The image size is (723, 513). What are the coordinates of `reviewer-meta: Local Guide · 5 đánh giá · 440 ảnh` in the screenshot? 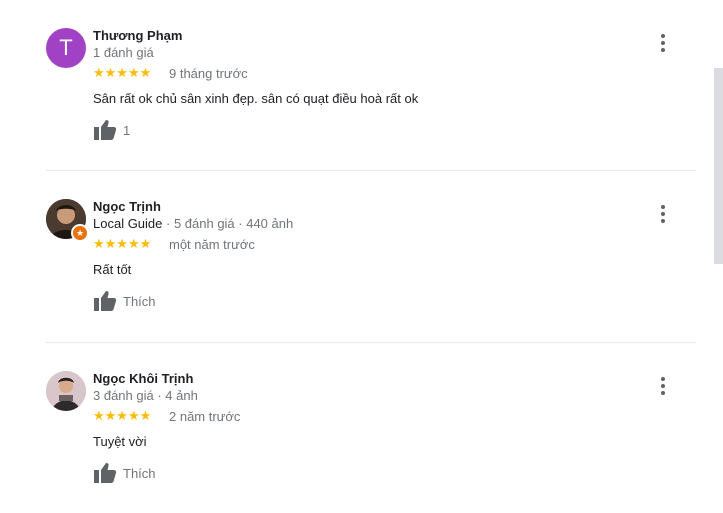 It's located at (193, 223).